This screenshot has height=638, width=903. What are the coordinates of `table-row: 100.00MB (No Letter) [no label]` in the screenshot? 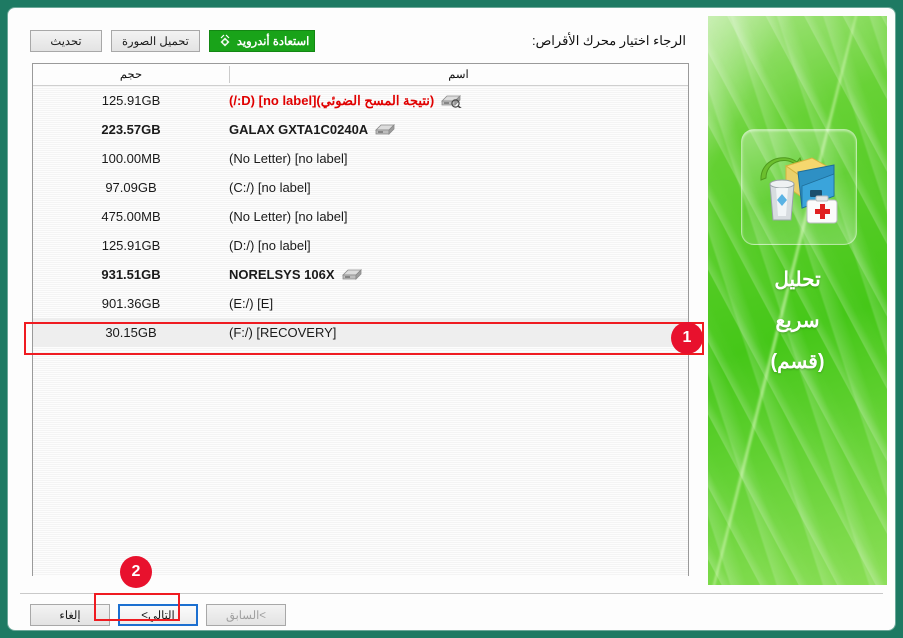 It's located at (360, 158).